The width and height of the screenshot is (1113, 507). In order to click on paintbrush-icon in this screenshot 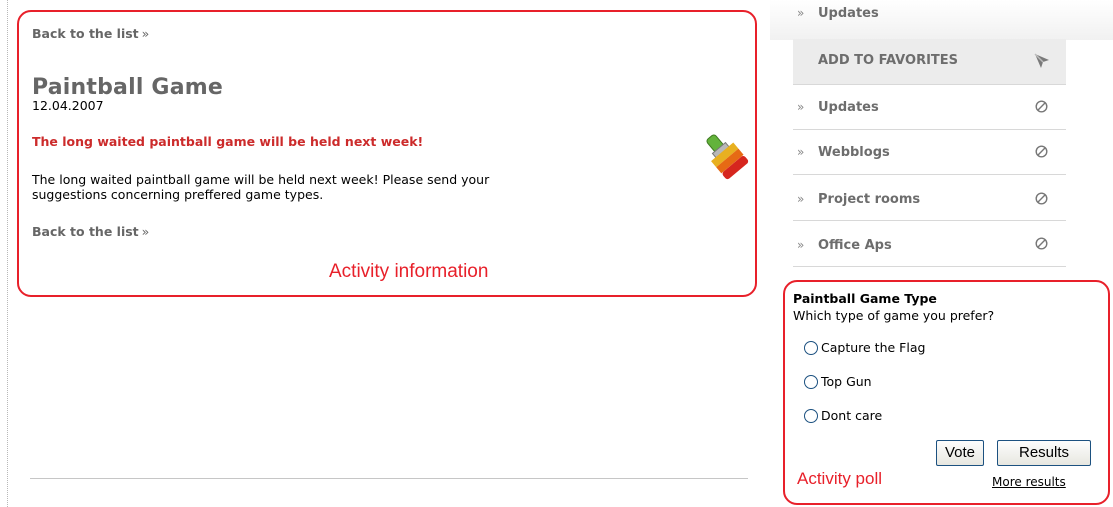, I will do `click(727, 157)`.